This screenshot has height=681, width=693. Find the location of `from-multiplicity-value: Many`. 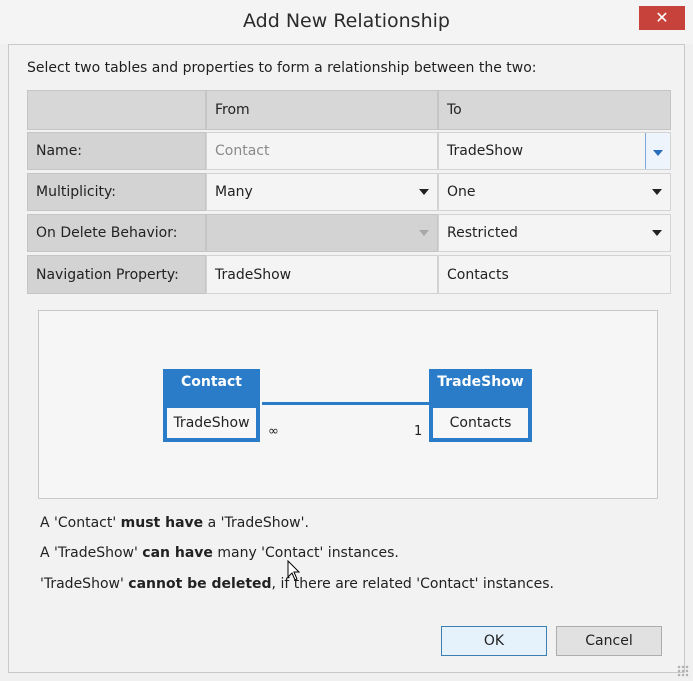

from-multiplicity-value: Many is located at coordinates (234, 192).